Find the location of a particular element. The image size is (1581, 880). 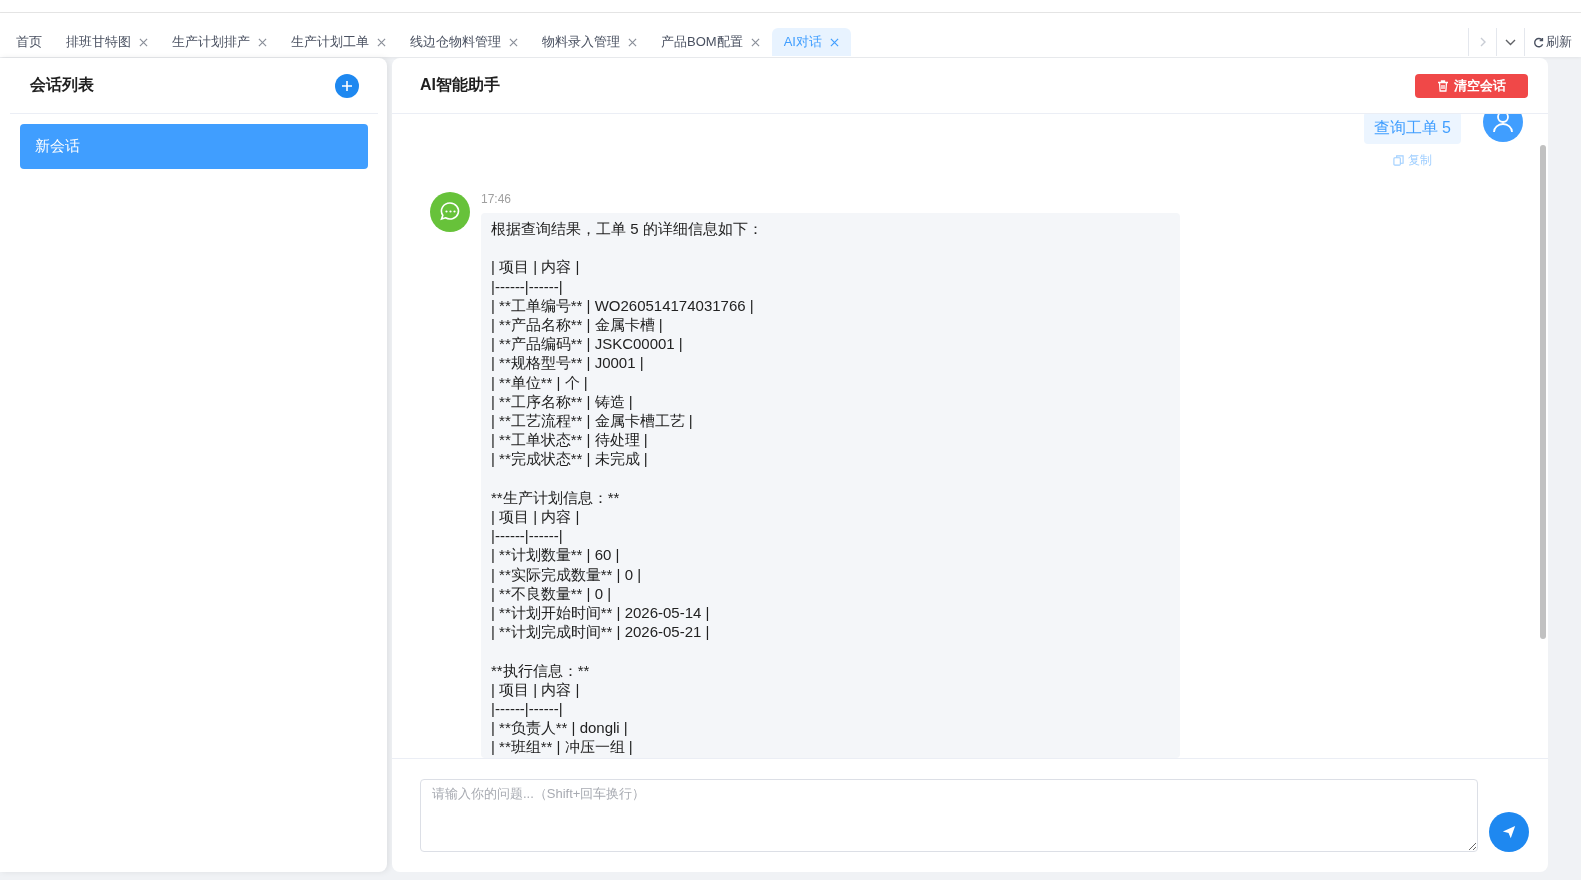

send-button is located at coordinates (1509, 832).